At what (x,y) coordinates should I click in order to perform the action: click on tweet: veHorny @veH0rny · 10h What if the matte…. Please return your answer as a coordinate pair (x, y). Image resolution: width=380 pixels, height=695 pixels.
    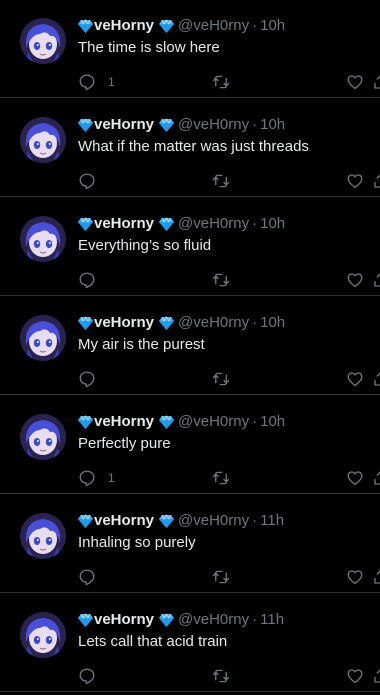
    Looking at the image, I should click on (190, 148).